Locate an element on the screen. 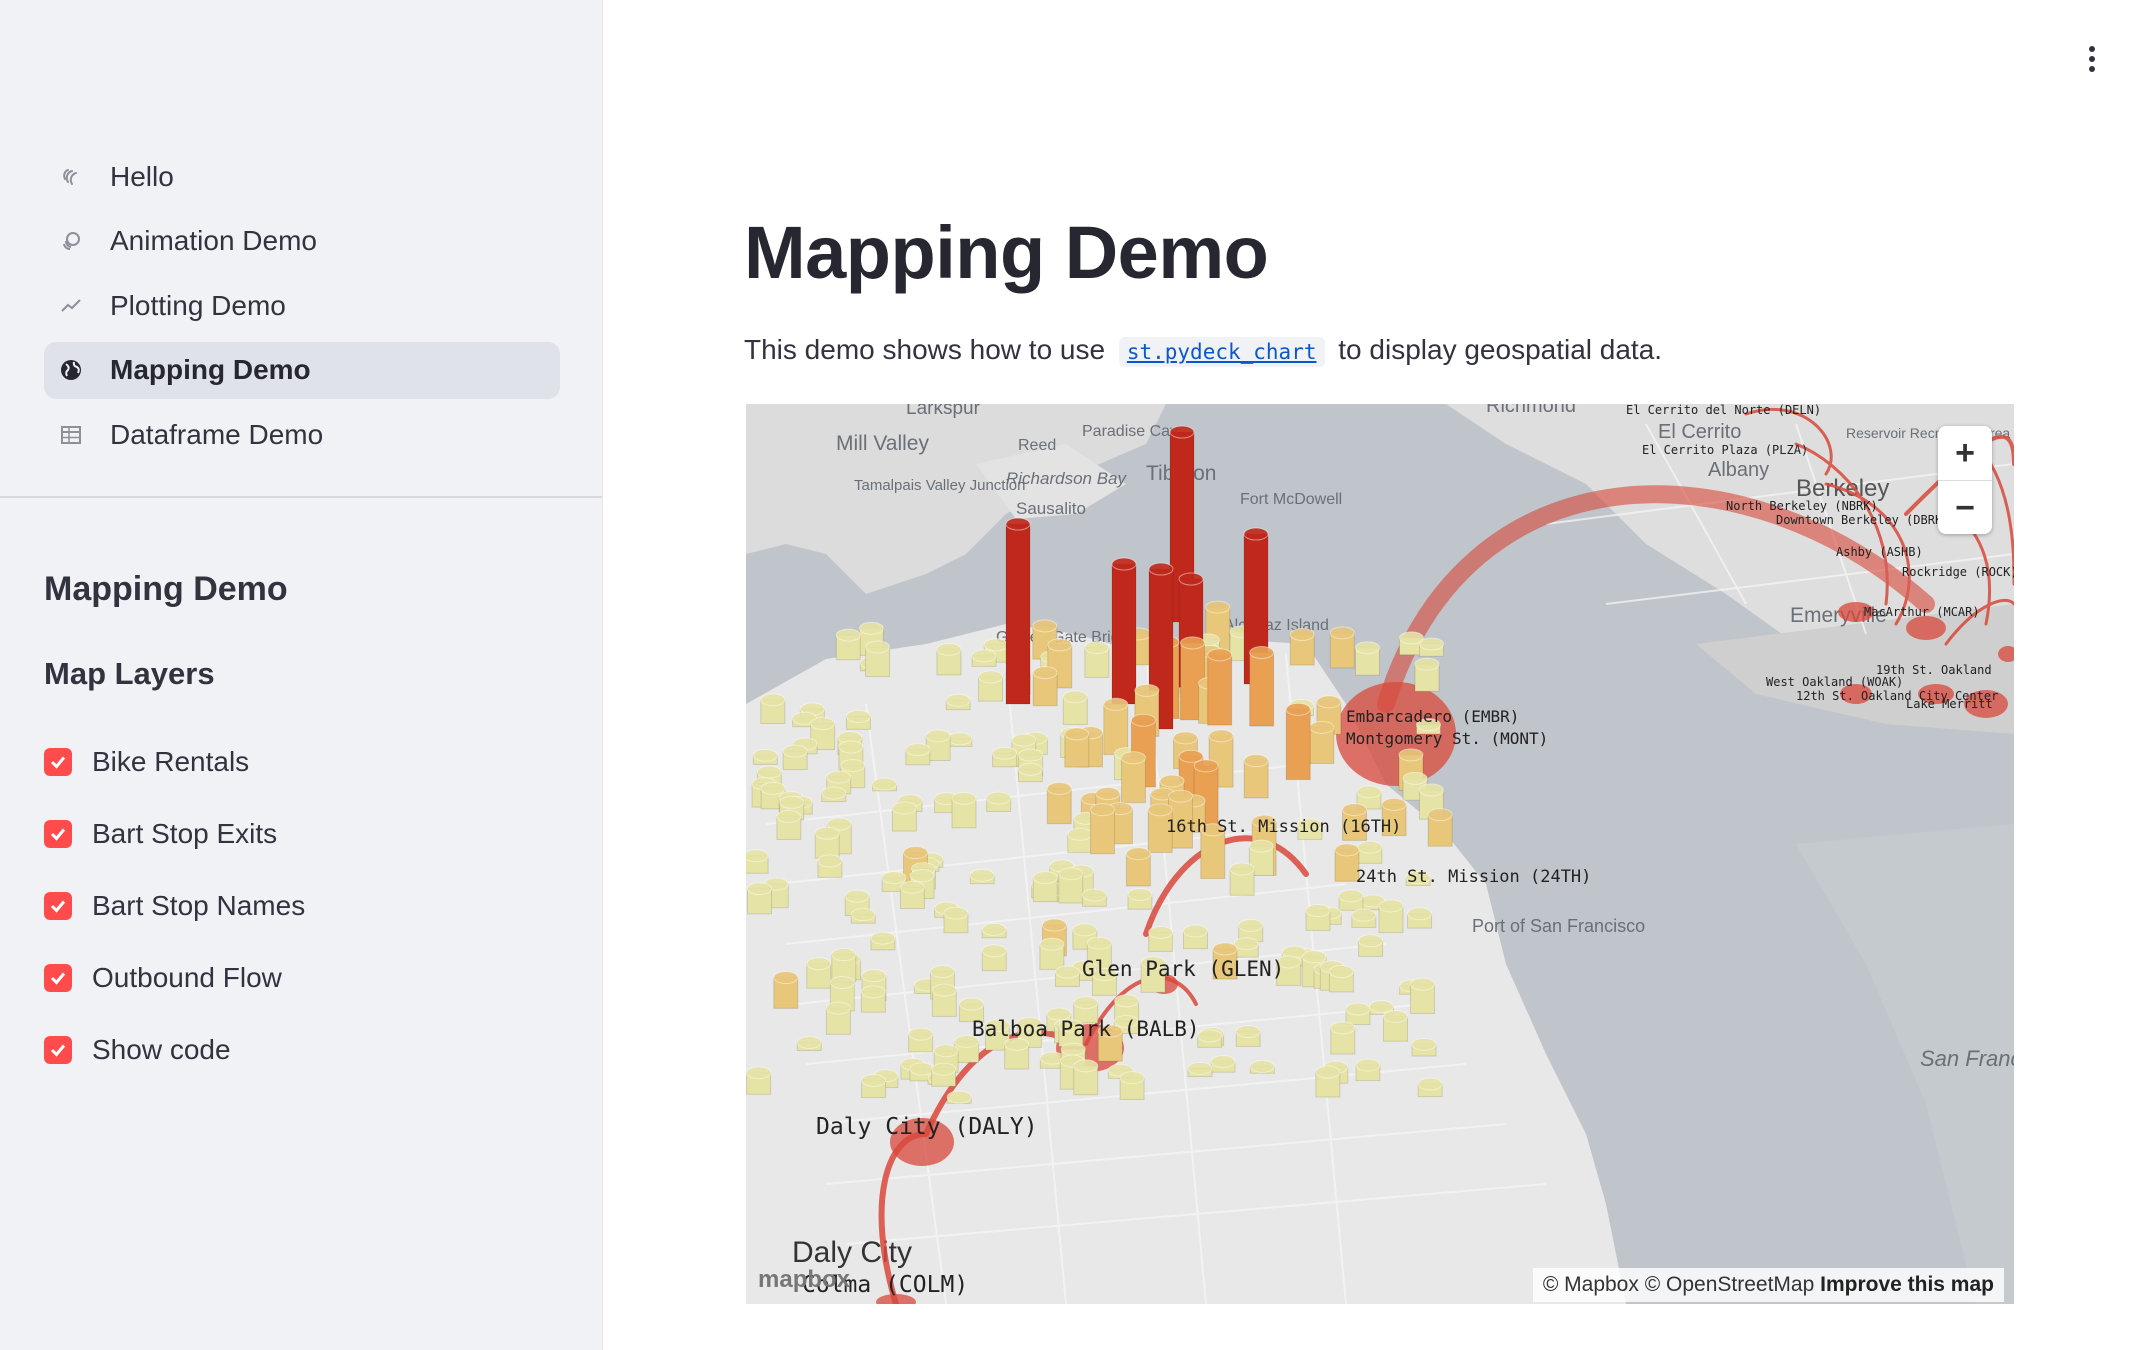 The image size is (2152, 1350). stop-label-lake: Lake Merritt is located at coordinates (1949, 704).